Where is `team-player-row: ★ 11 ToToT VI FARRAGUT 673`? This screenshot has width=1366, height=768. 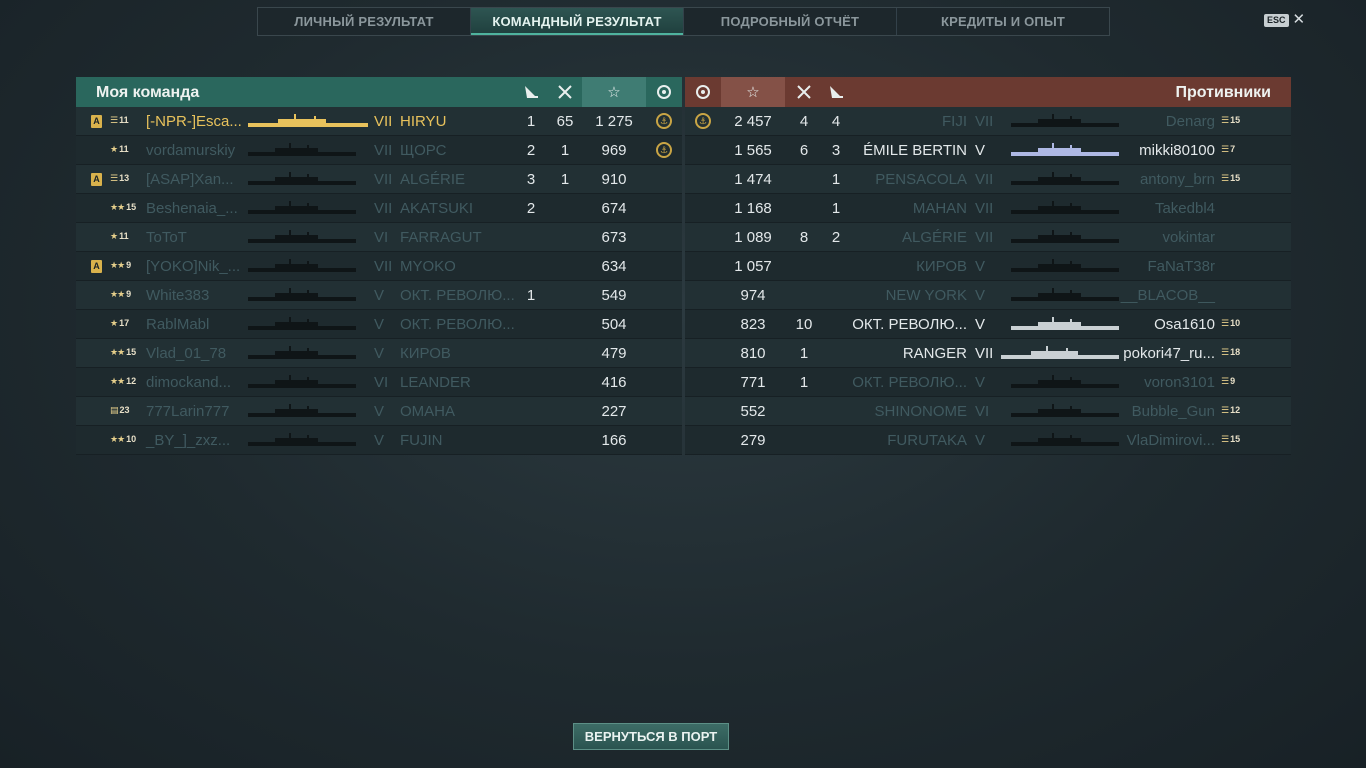
team-player-row: ★ 11 ToToT VI FARRAGUT 673 is located at coordinates (379, 237).